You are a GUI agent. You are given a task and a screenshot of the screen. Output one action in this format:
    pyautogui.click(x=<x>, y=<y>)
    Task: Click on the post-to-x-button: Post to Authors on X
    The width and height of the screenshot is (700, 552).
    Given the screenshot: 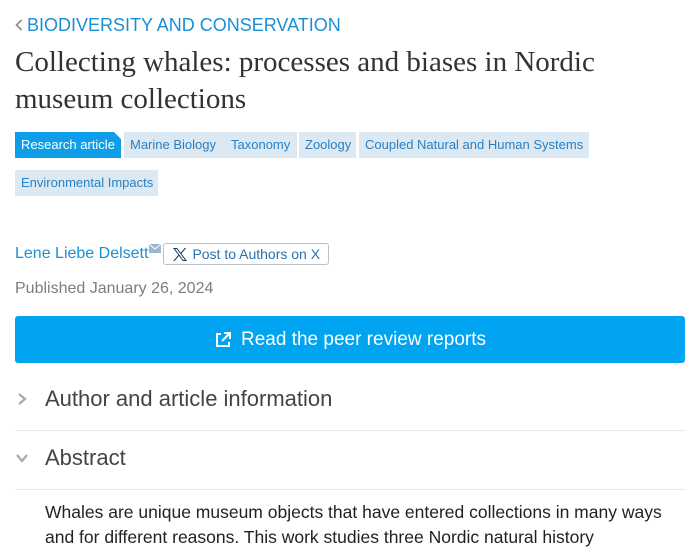 What is the action you would take?
    pyautogui.click(x=246, y=254)
    